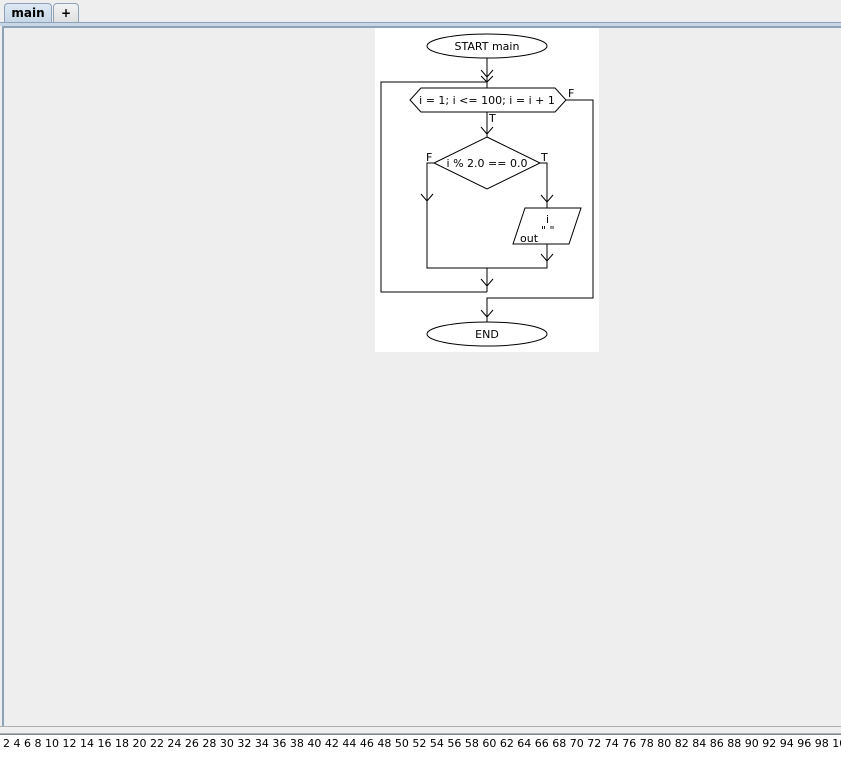 This screenshot has height=757, width=841. What do you see at coordinates (487, 46) in the screenshot?
I see `start-label: START main` at bounding box center [487, 46].